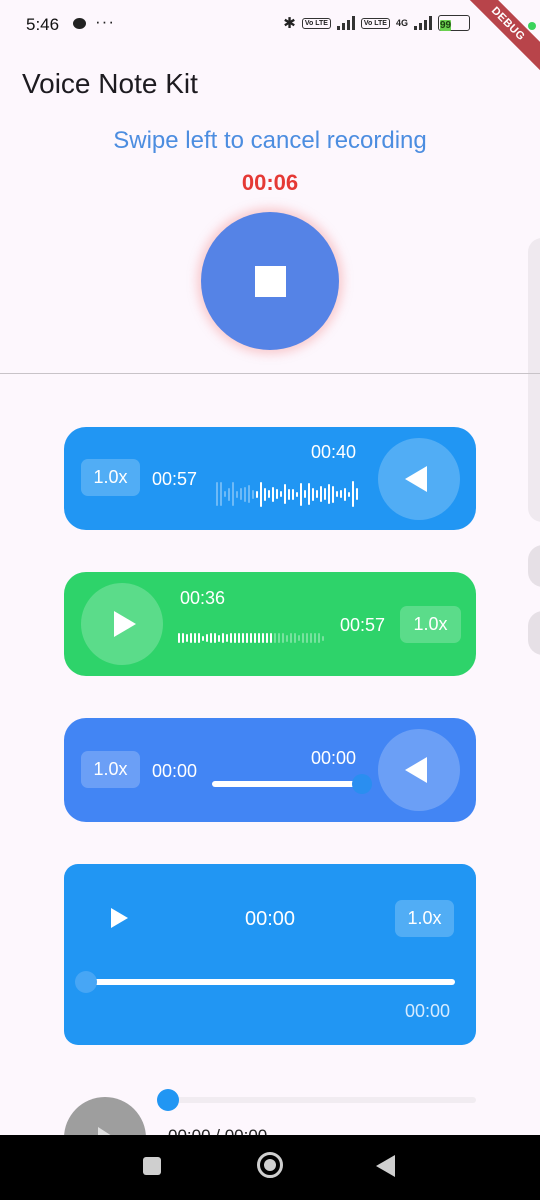 Image resolution: width=540 pixels, height=1200 pixels. Describe the element at coordinates (270, 373) in the screenshot. I see `divider` at that location.